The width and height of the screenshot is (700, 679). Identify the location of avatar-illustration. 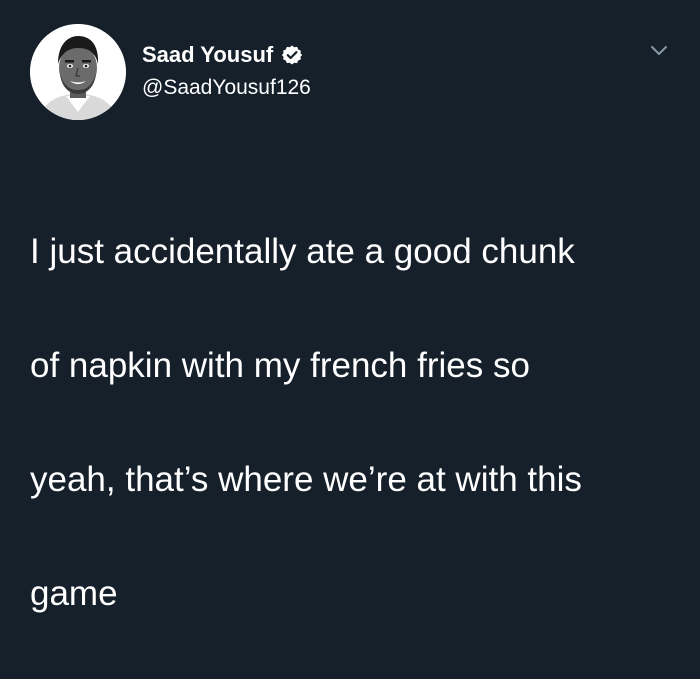
(78, 72).